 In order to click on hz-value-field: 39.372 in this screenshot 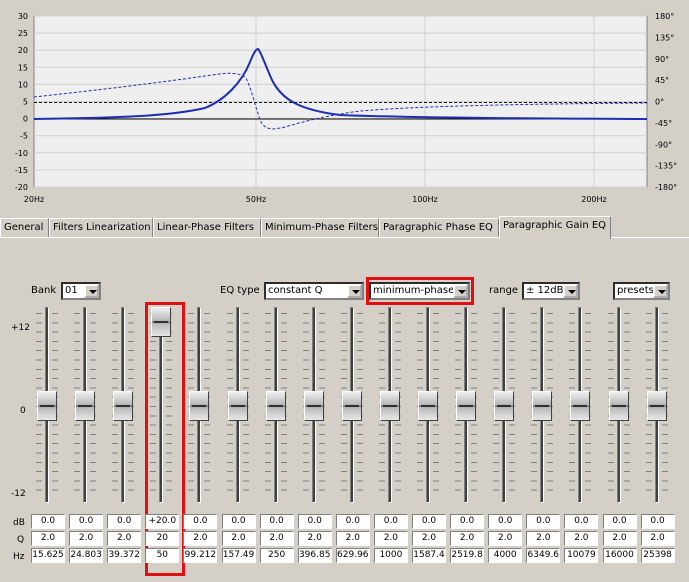, I will do `click(124, 555)`.